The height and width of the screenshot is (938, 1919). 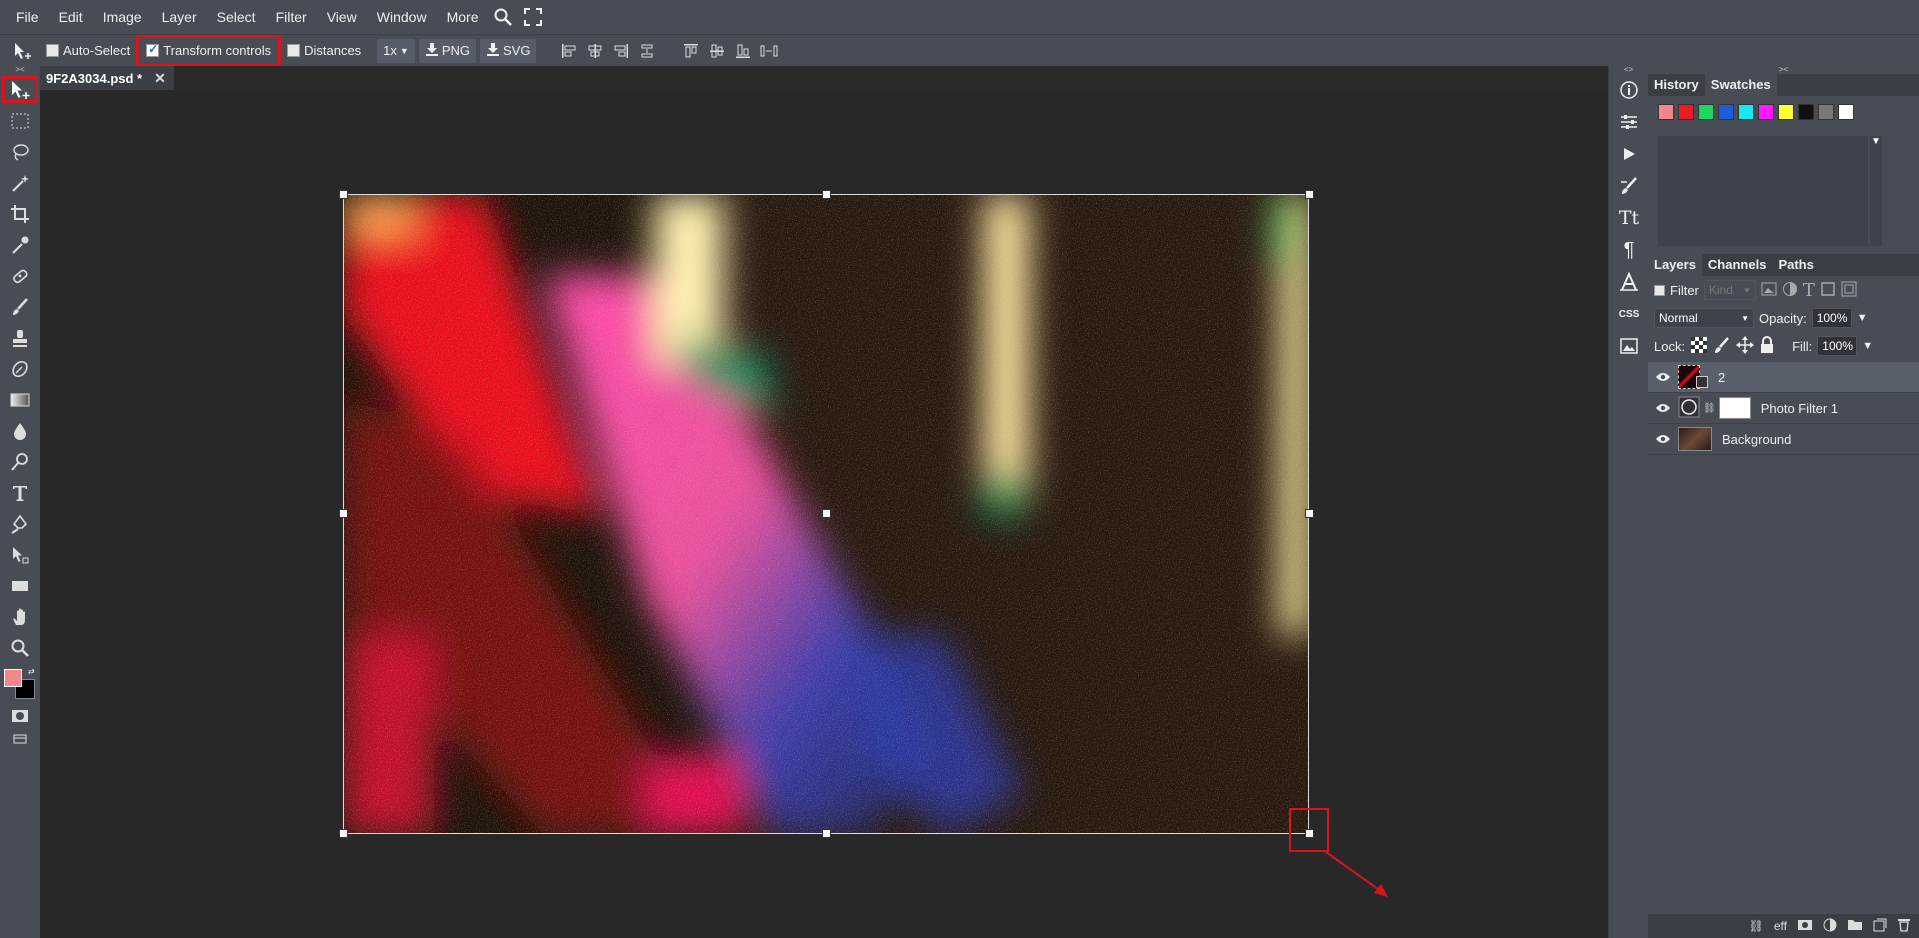 What do you see at coordinates (122, 17) in the screenshot?
I see `menu-image: Image` at bounding box center [122, 17].